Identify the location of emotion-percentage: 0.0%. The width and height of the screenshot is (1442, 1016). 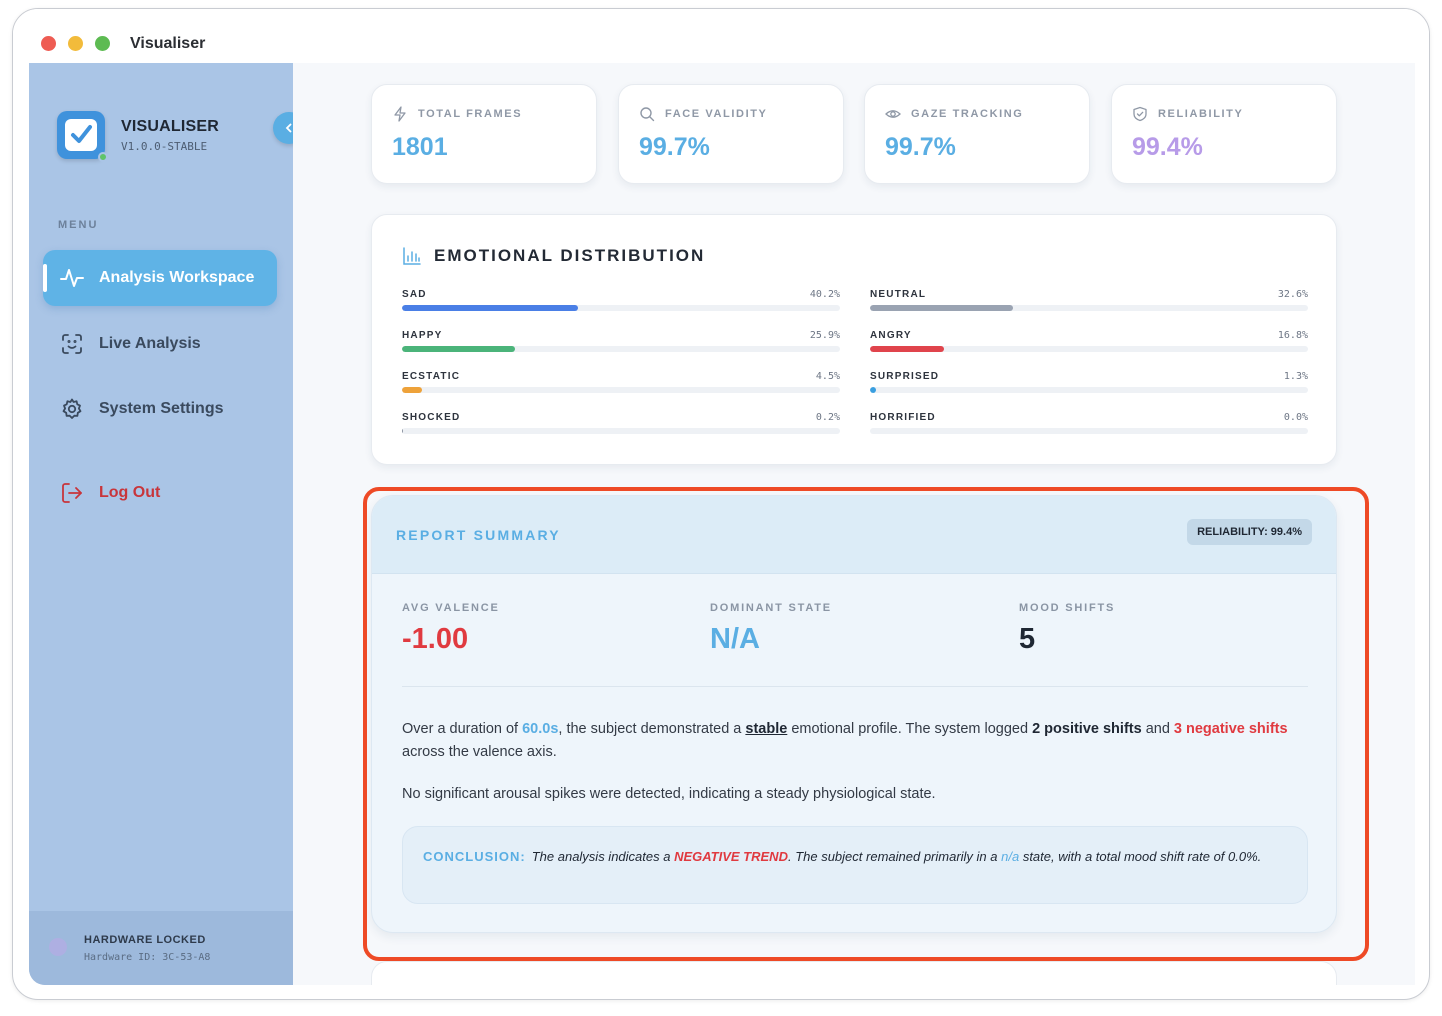
(1295, 417).